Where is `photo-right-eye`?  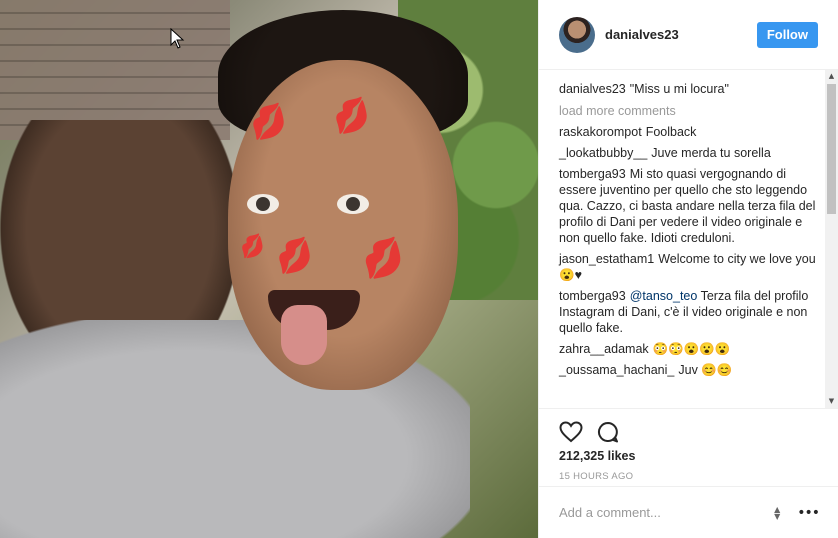 photo-right-eye is located at coordinates (353, 204).